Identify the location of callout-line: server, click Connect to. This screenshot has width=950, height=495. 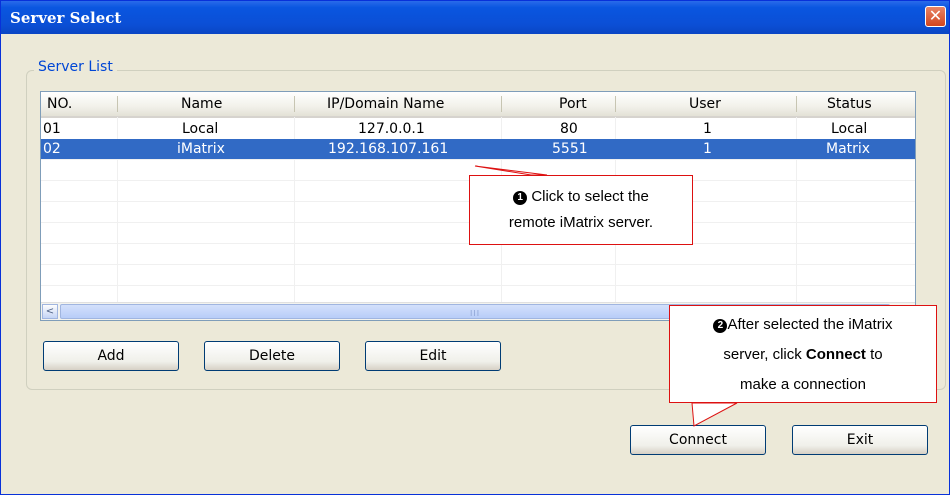
(803, 355).